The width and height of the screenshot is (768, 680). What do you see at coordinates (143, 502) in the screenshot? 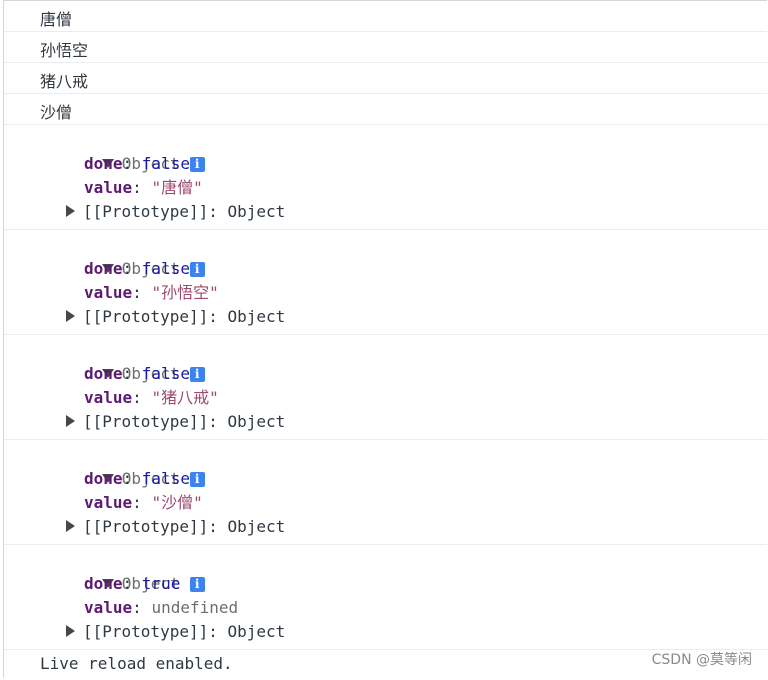
I see `property-value-row: value: "沙僧"` at bounding box center [143, 502].